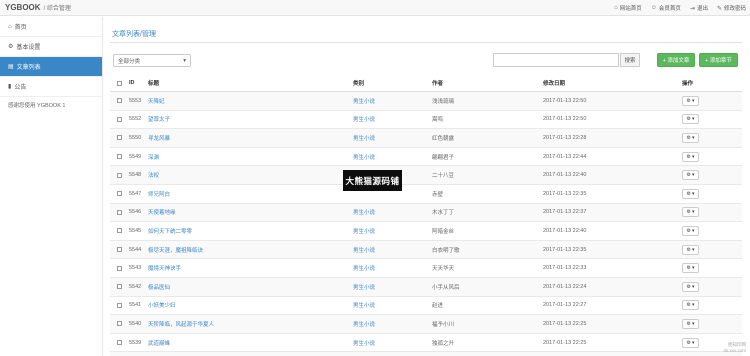 This screenshot has height=356, width=750. Describe the element at coordinates (630, 60) in the screenshot. I see `search-button: 搜索` at that location.